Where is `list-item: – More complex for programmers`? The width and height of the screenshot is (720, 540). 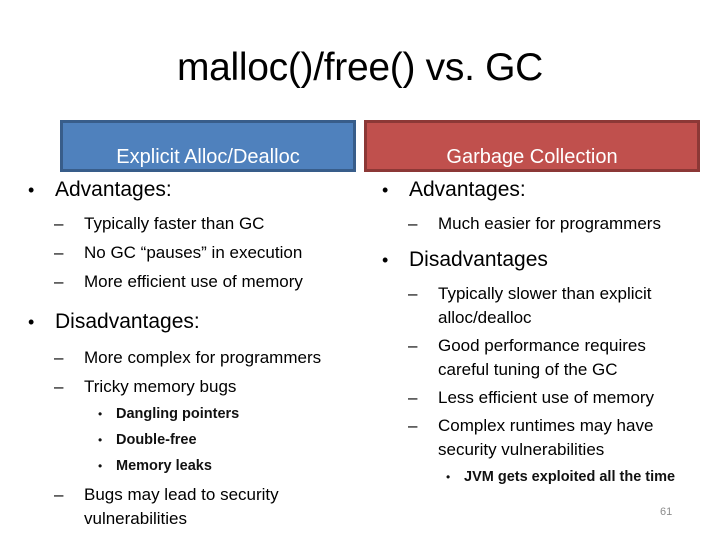 list-item: – More complex for programmers is located at coordinates (193, 358).